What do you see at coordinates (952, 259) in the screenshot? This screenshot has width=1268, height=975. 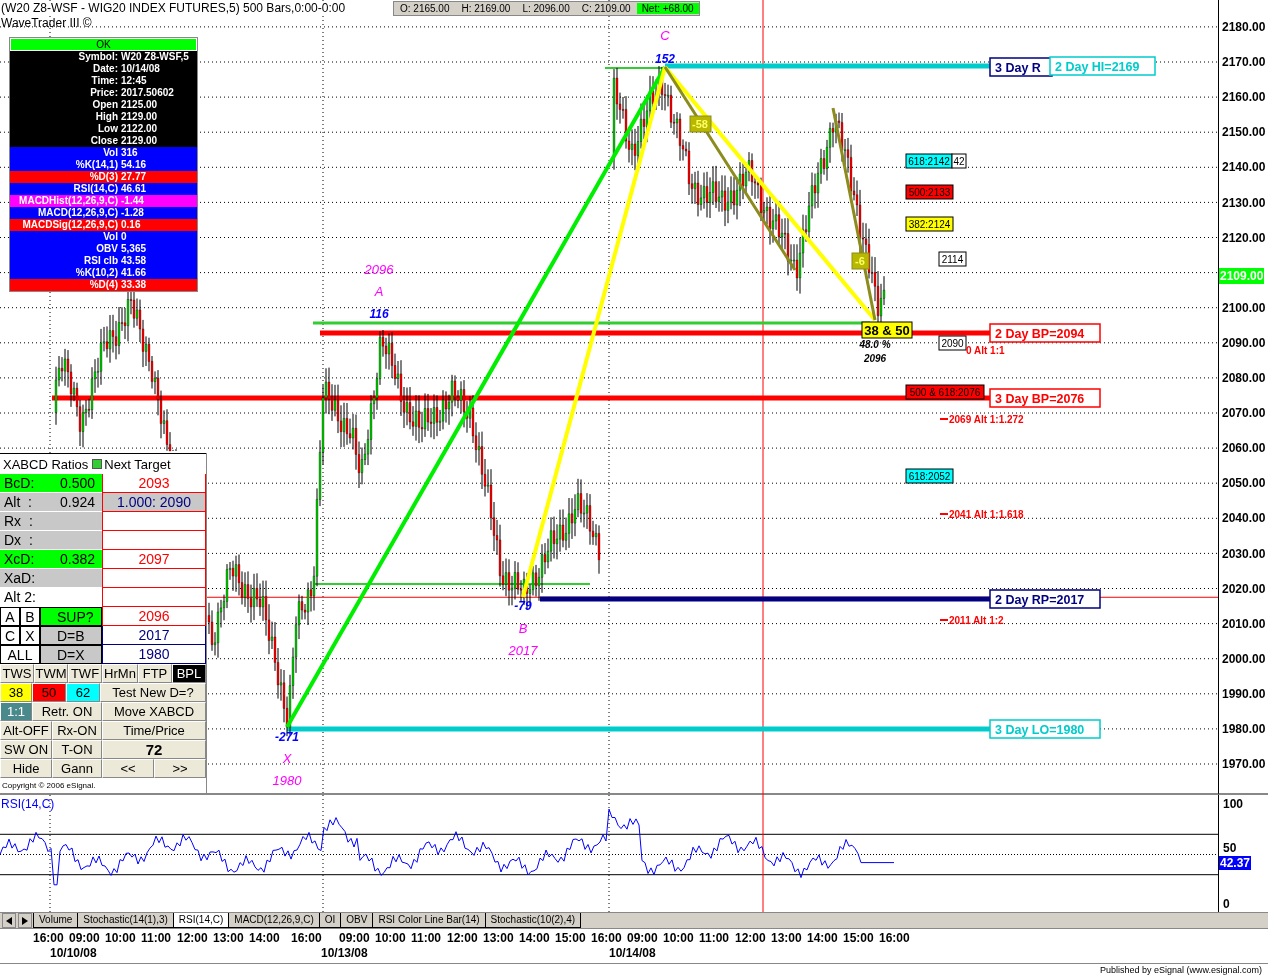 I see `fib-level-tag: 2114` at bounding box center [952, 259].